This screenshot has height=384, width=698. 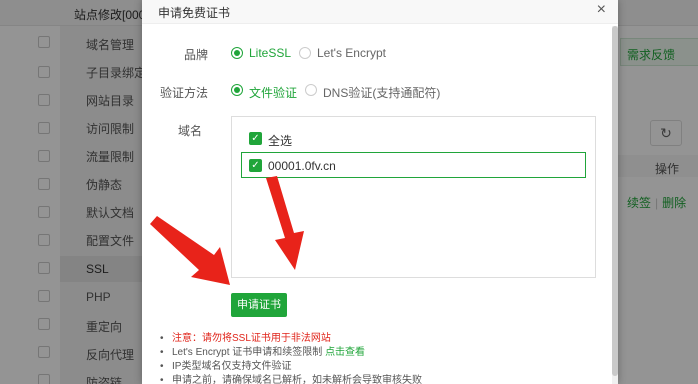 I want to click on note-item: Let's Encrypt 证书申请和续签限制 点击查看, so click(x=291, y=353).